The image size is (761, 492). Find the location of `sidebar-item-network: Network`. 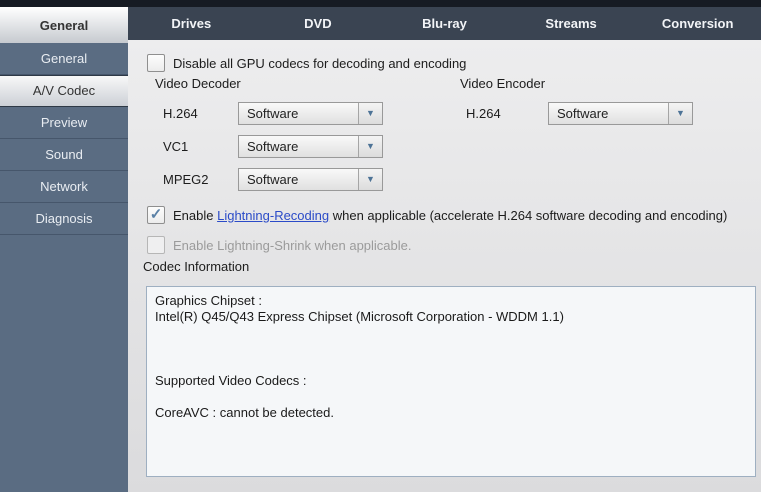

sidebar-item-network: Network is located at coordinates (64, 187).